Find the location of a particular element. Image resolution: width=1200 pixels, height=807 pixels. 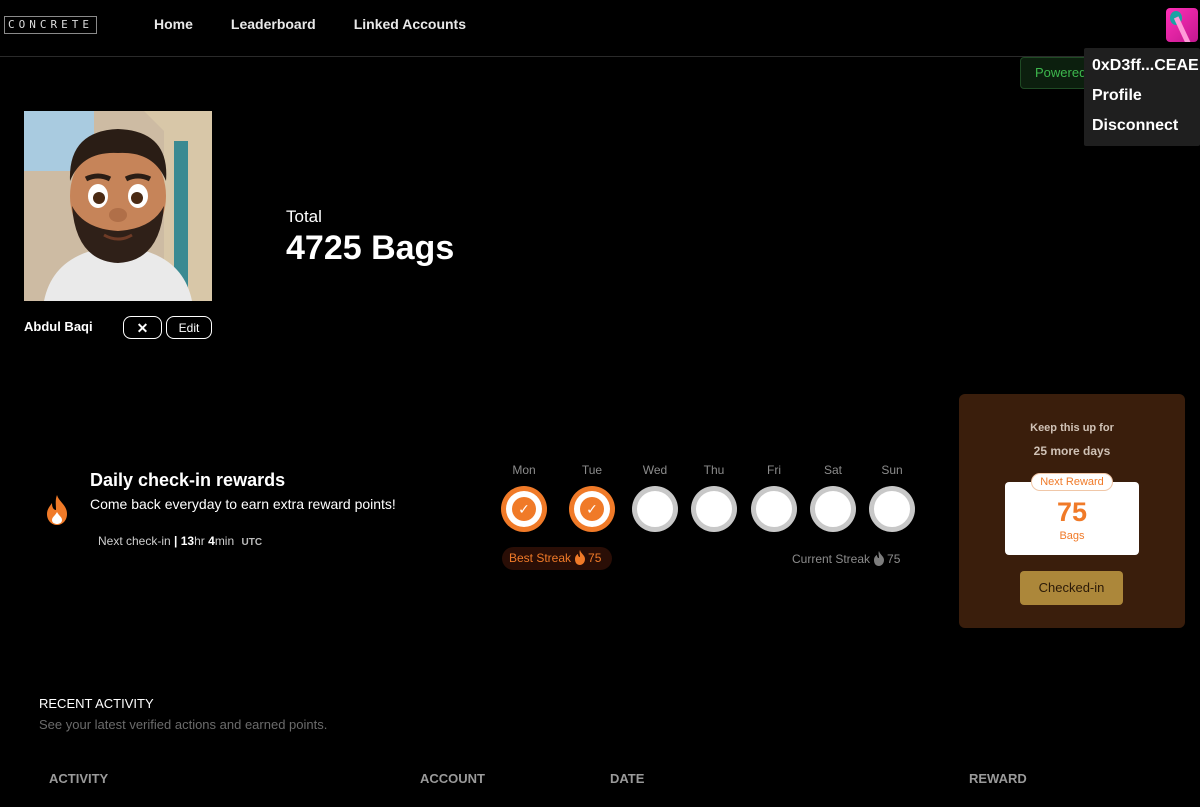

column-header-activity: ACTIVITY is located at coordinates (78, 778).